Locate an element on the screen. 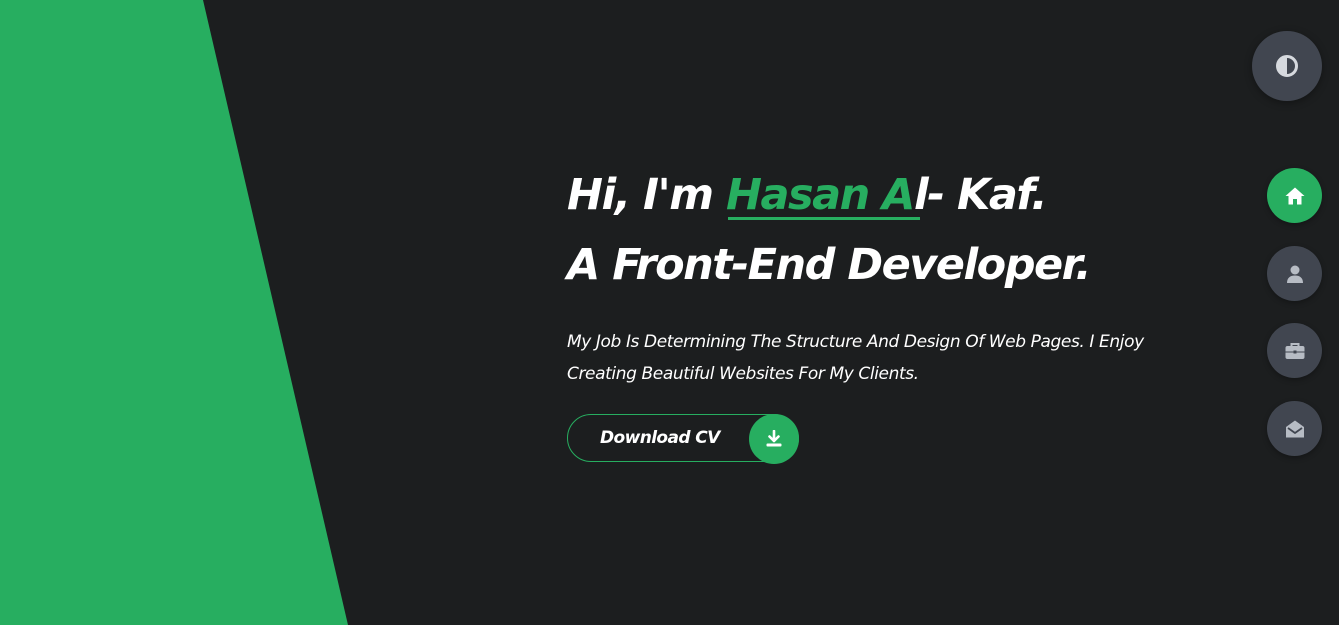 The width and height of the screenshot is (1339, 625). nav-home-button is located at coordinates (1294, 195).